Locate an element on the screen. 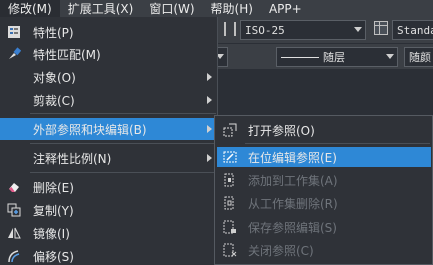  properties-toolbar: ISO-25 Standard 随层 随颜 is located at coordinates (324, 43).